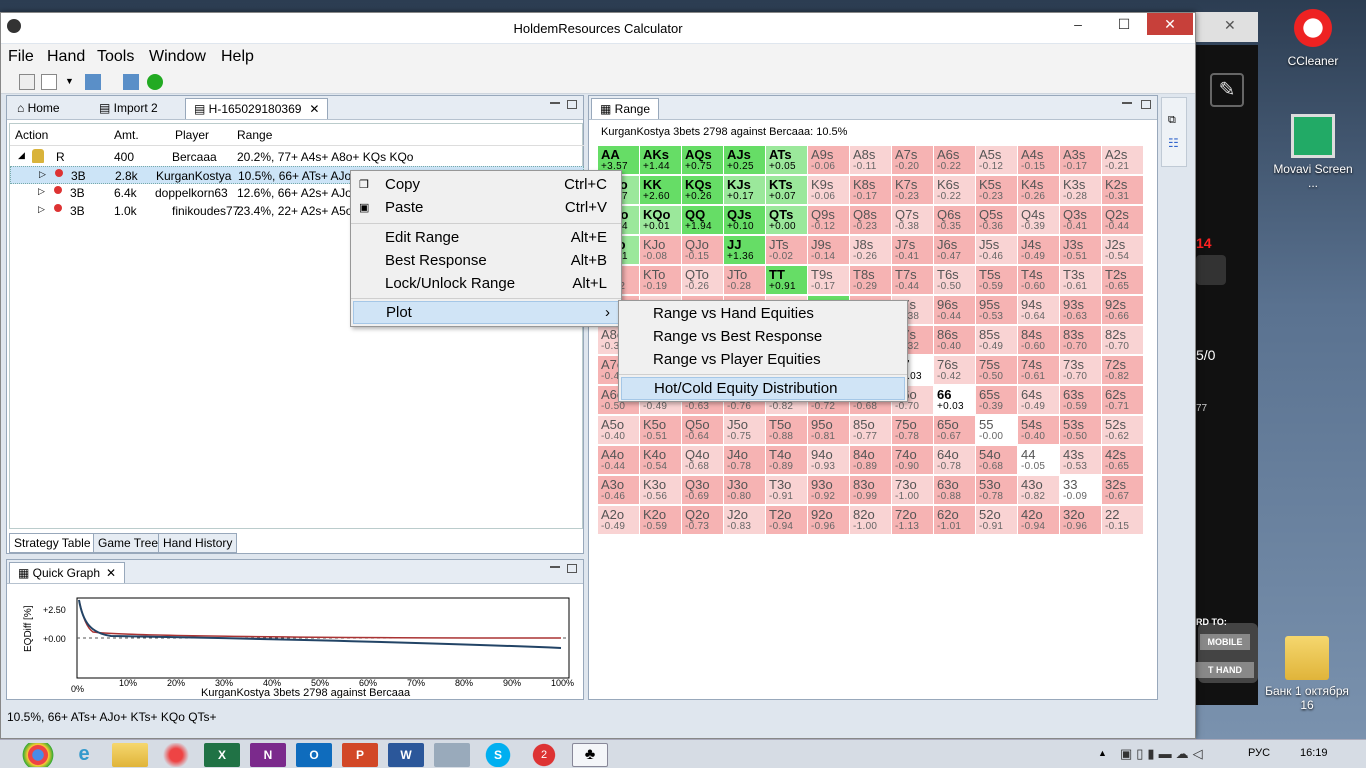 The width and height of the screenshot is (1366, 768). I want to click on range-cell: 85s -0.49, so click(996, 340).